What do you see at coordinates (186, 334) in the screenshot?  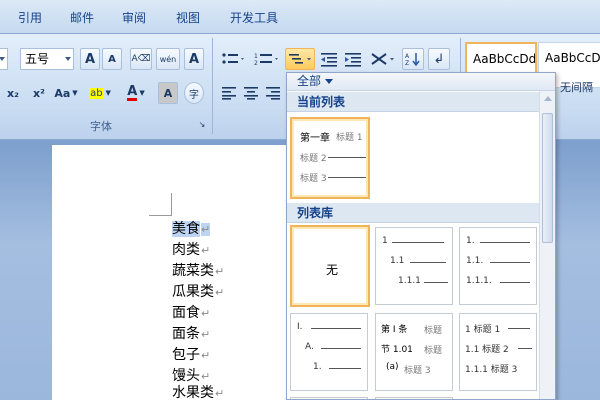 I see `doc-line-text: 面条` at bounding box center [186, 334].